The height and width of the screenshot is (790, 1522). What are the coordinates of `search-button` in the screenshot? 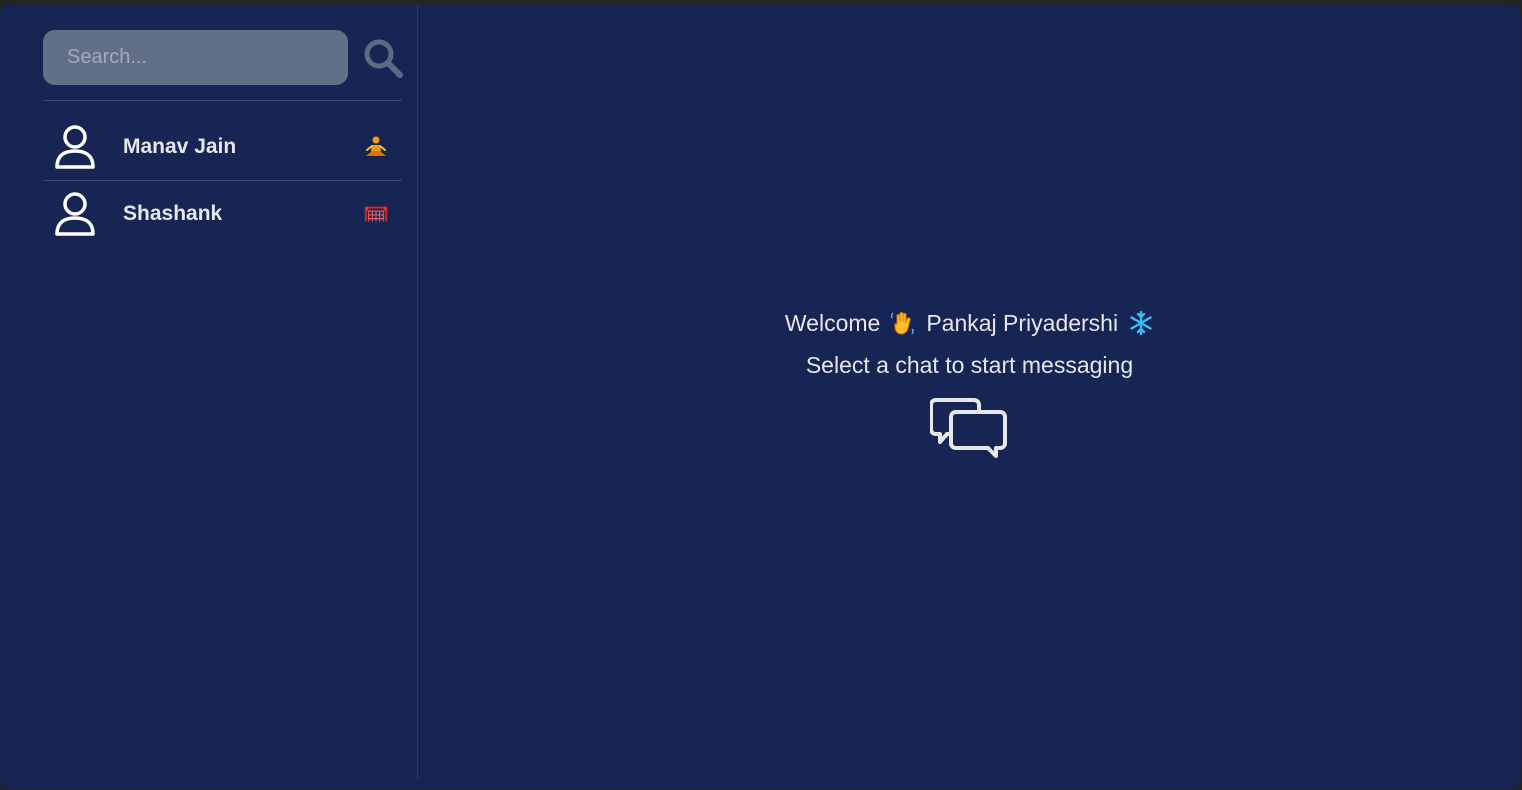 It's located at (383, 58).